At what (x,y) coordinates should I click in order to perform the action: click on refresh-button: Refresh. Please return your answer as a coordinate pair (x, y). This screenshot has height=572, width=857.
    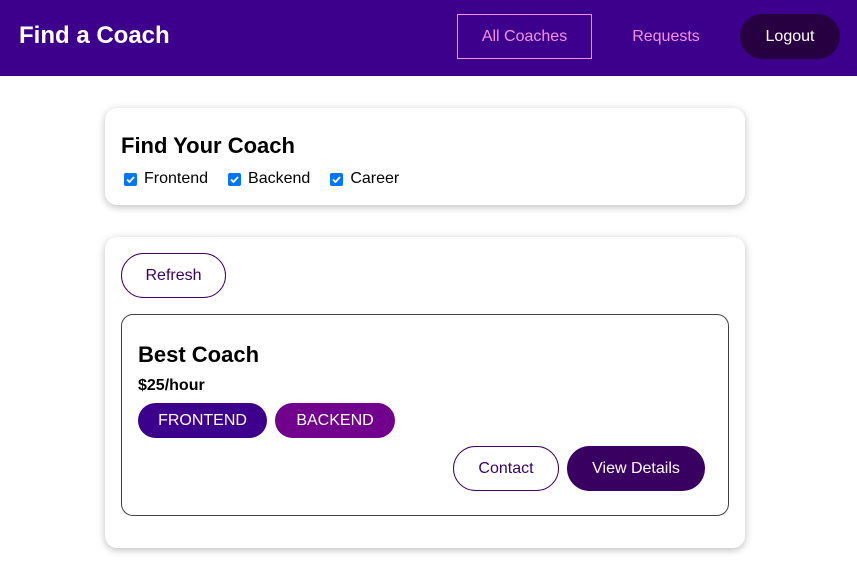
    Looking at the image, I should click on (173, 275).